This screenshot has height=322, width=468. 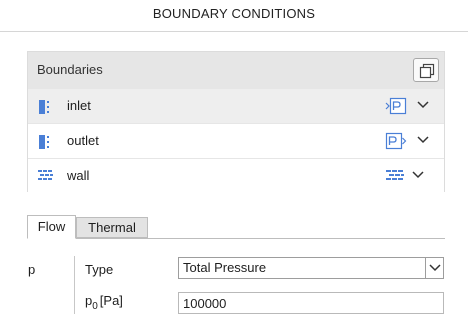 What do you see at coordinates (236, 70) in the screenshot?
I see `boundaries-header: Boundaries` at bounding box center [236, 70].